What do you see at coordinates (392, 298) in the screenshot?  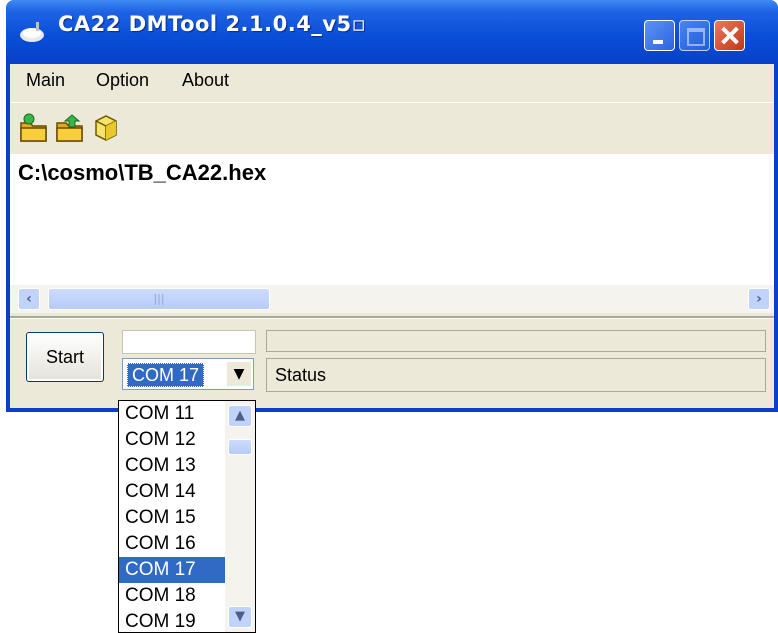 I see `horizontal-scrollbar: ‹ ||| ›` at bounding box center [392, 298].